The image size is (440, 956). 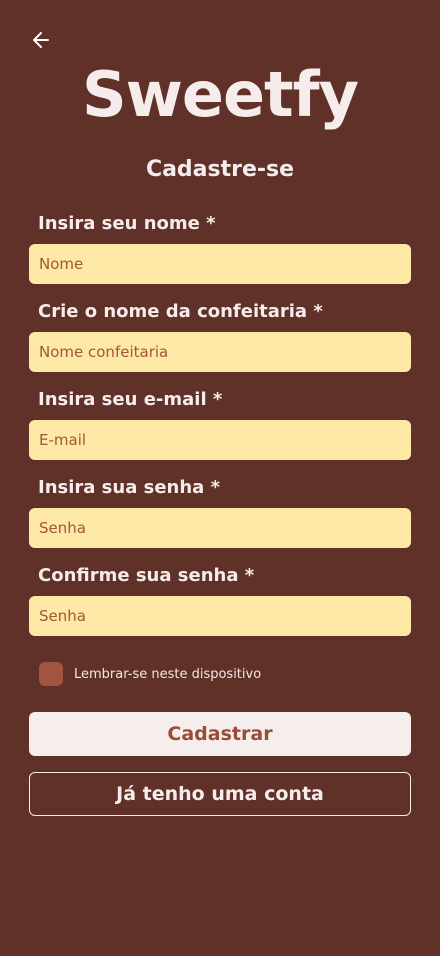 What do you see at coordinates (220, 528) in the screenshot?
I see `password-input` at bounding box center [220, 528].